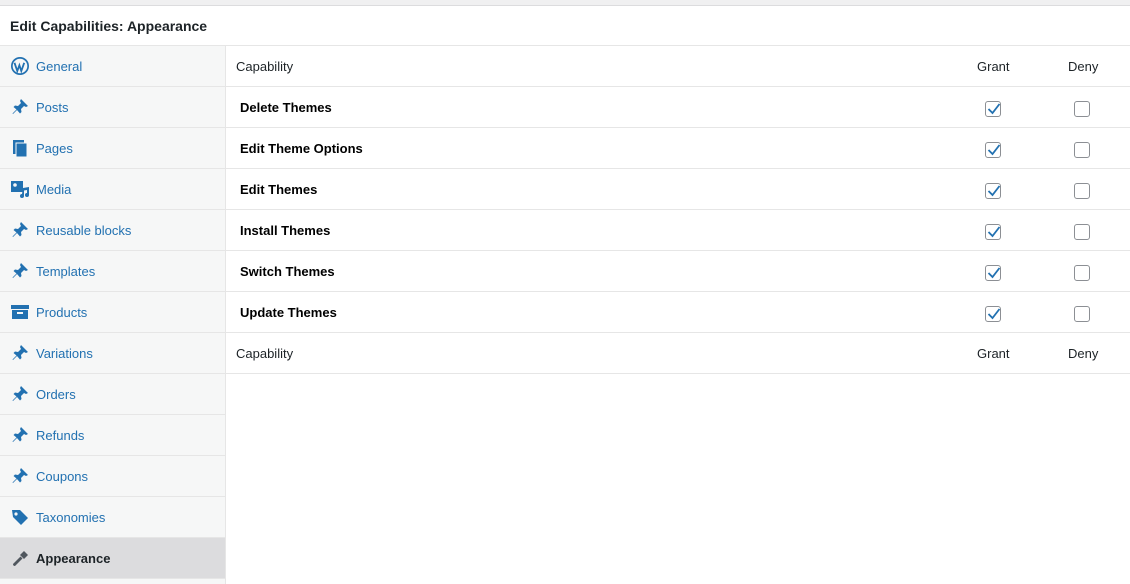 The image size is (1130, 584). What do you see at coordinates (112, 476) in the screenshot?
I see `sidebar-item-coupons: Coupons` at bounding box center [112, 476].